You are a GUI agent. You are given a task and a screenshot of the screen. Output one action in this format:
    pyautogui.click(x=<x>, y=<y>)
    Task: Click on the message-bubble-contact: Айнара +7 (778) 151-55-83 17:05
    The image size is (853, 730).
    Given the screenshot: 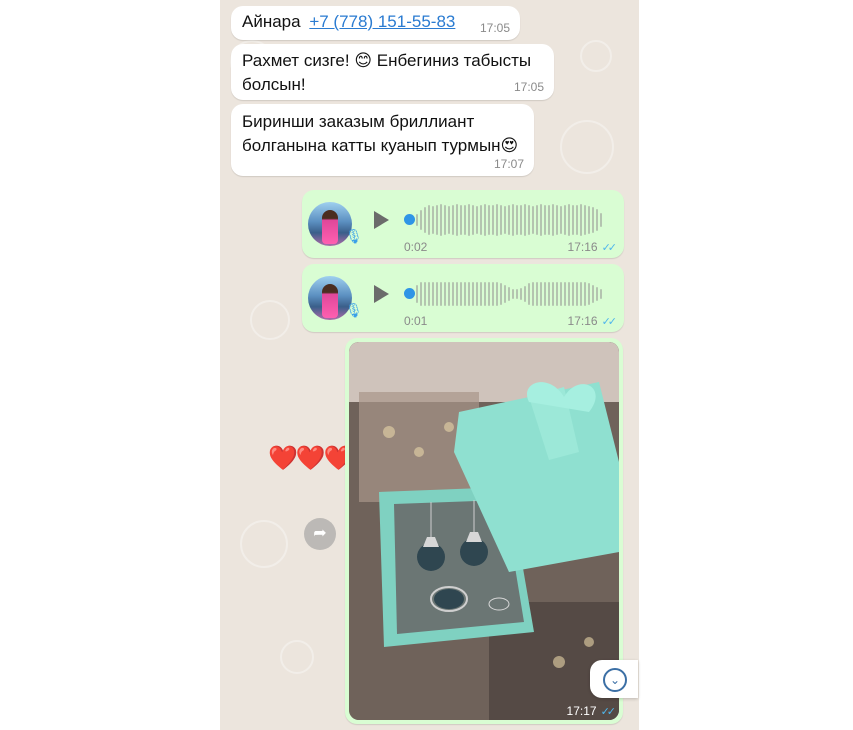 What is the action you would take?
    pyautogui.click(x=375, y=23)
    